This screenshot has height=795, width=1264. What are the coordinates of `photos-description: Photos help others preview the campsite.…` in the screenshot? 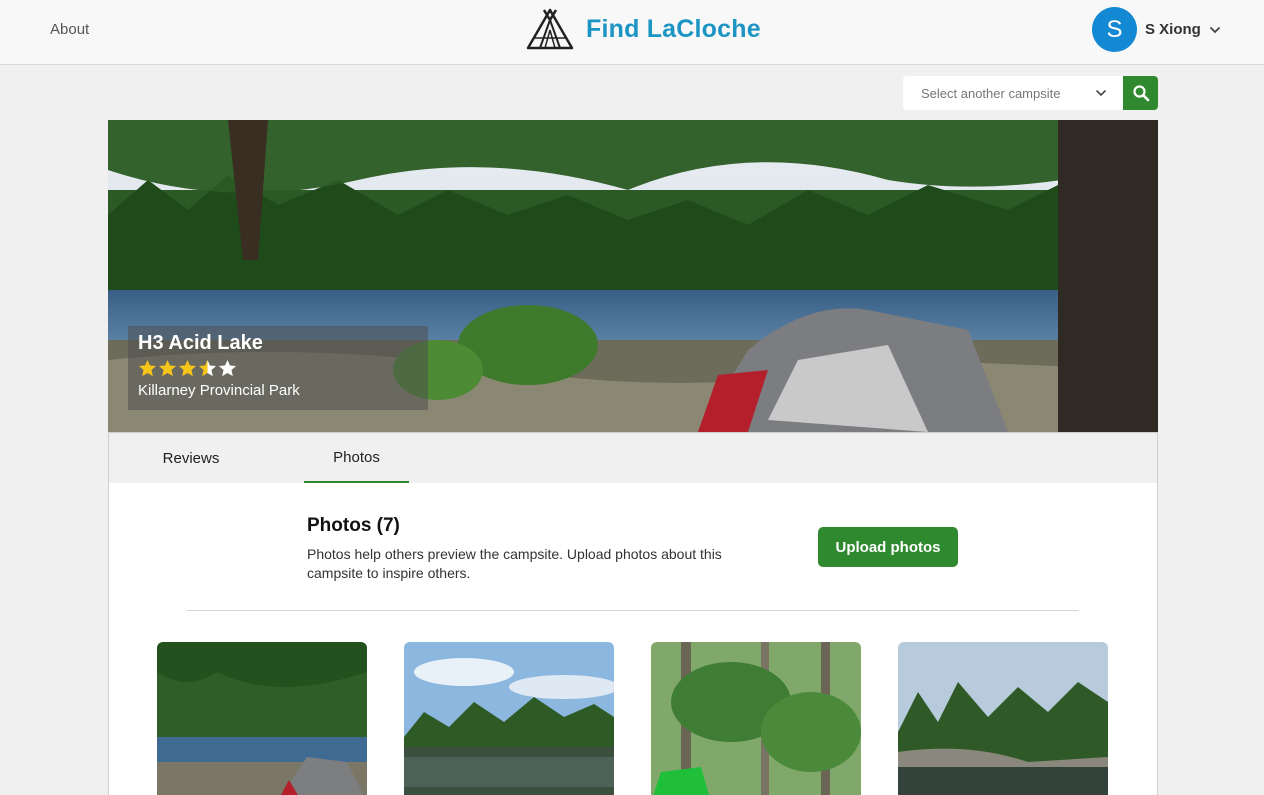 It's located at (514, 563).